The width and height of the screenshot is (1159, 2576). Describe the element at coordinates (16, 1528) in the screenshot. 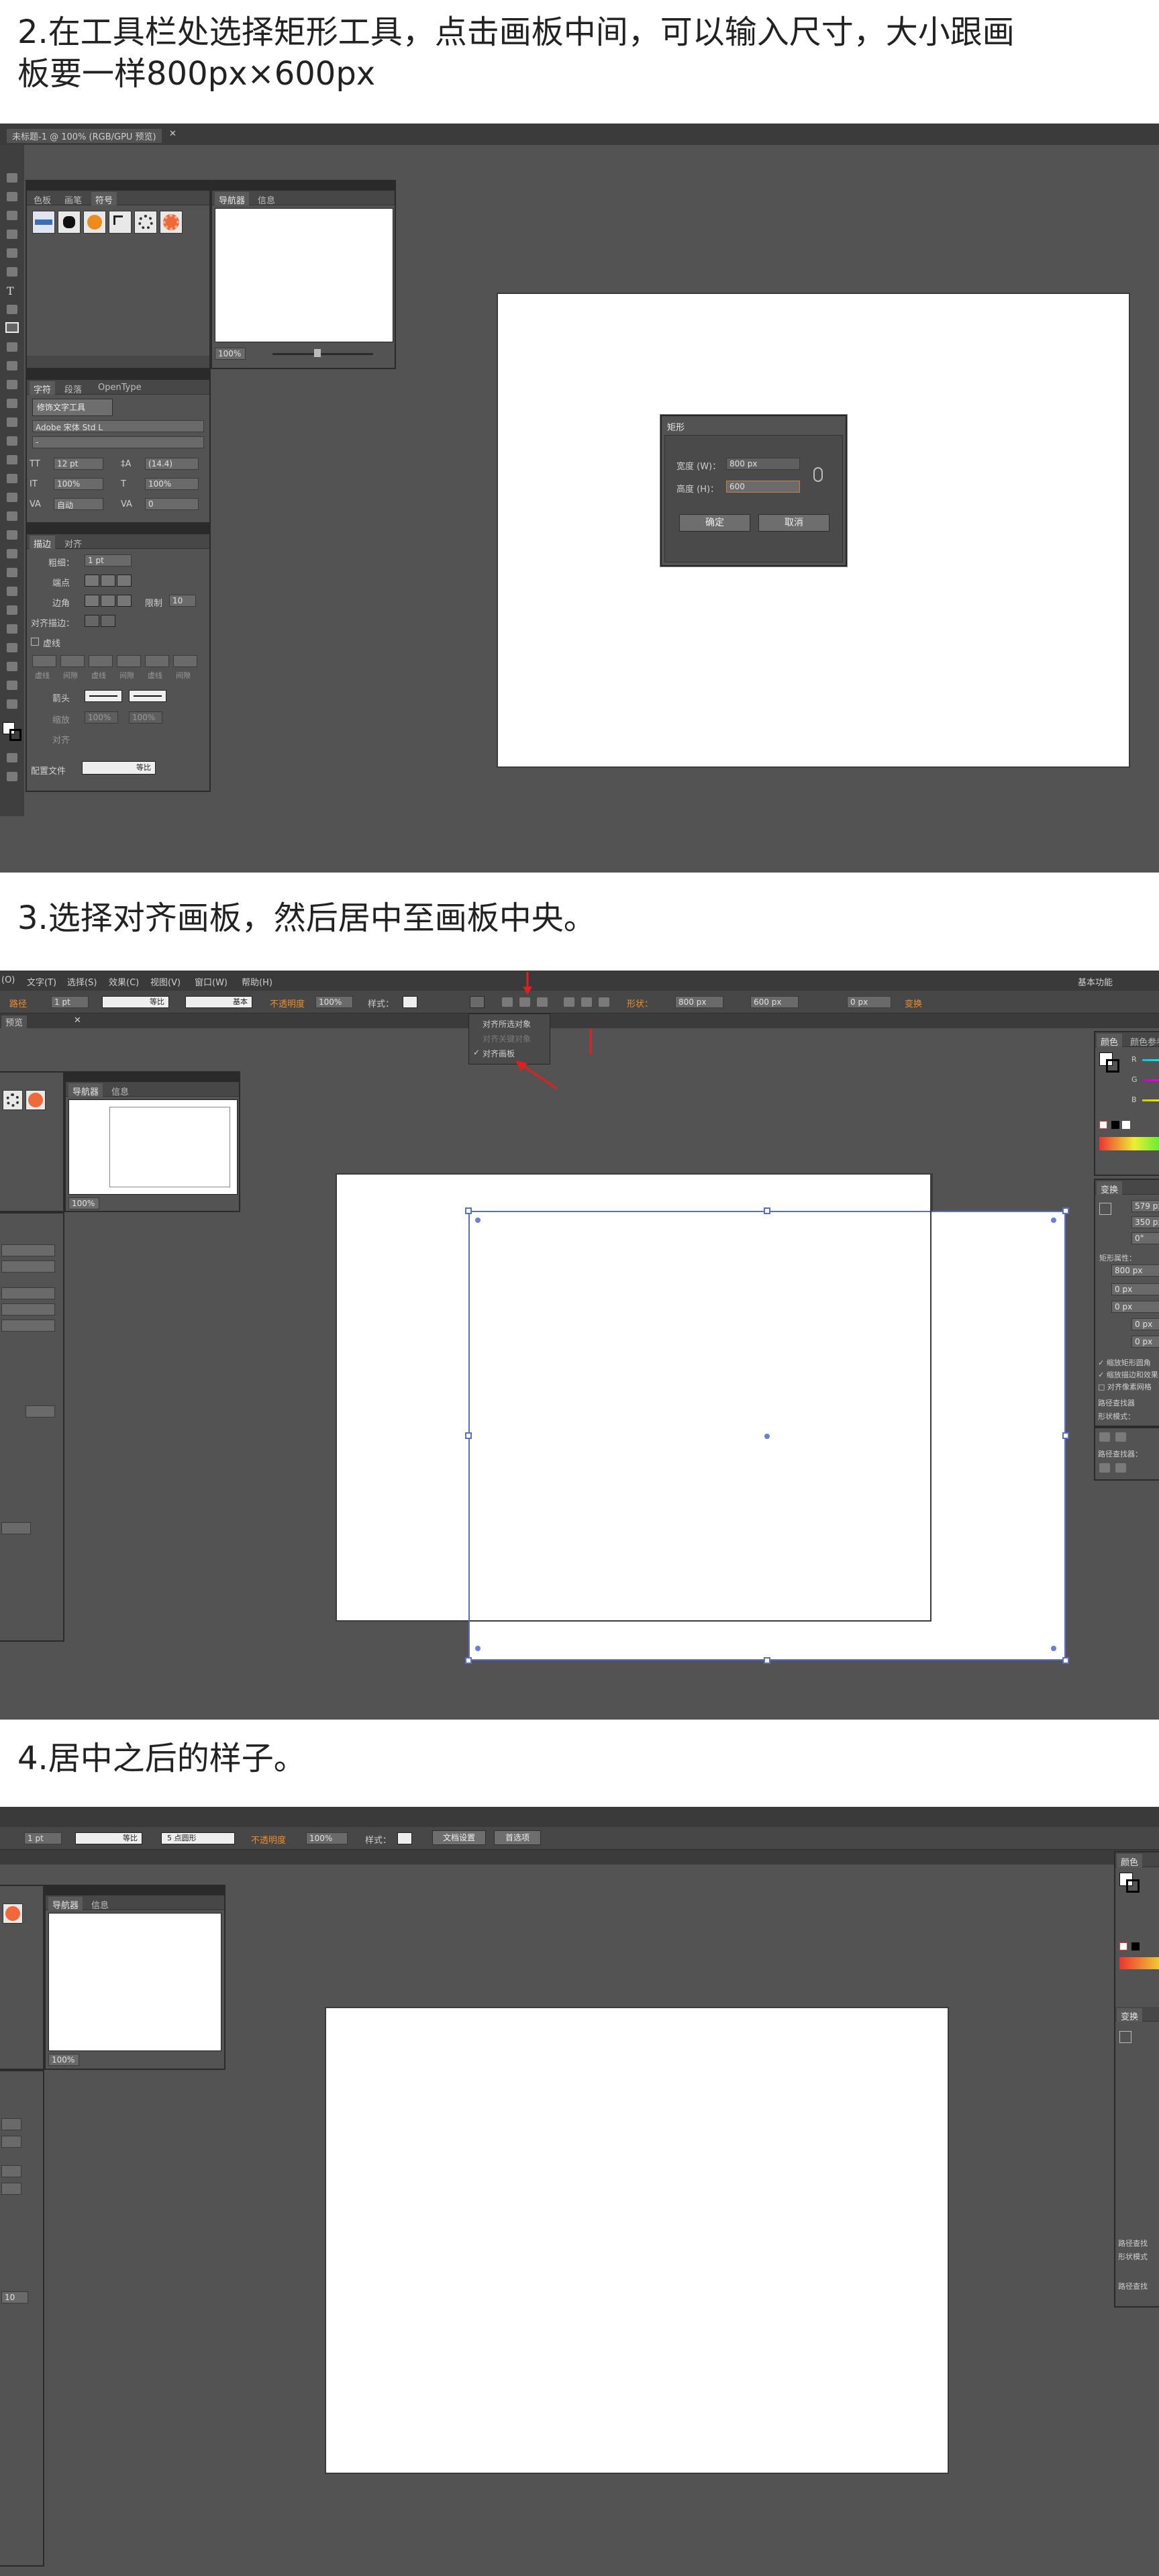

I see `start-scale-field` at that location.